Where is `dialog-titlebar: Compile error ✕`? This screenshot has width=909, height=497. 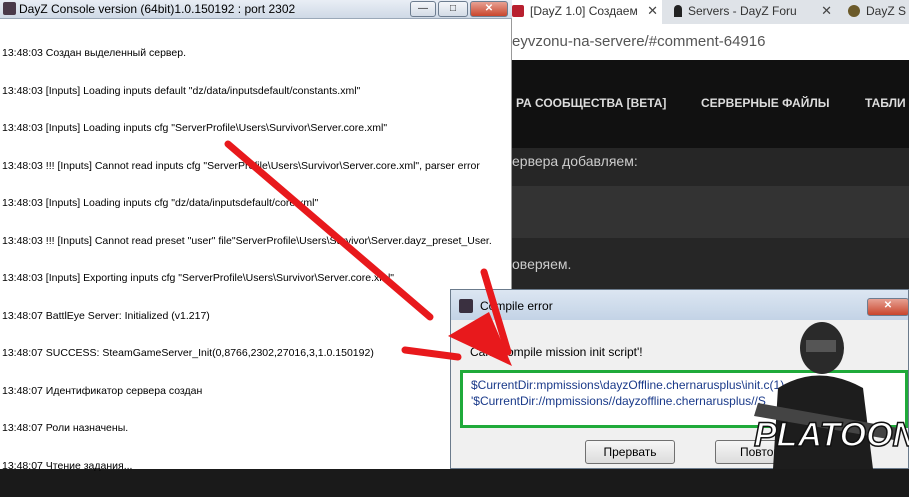
dialog-titlebar: Compile error ✕ is located at coordinates (680, 305).